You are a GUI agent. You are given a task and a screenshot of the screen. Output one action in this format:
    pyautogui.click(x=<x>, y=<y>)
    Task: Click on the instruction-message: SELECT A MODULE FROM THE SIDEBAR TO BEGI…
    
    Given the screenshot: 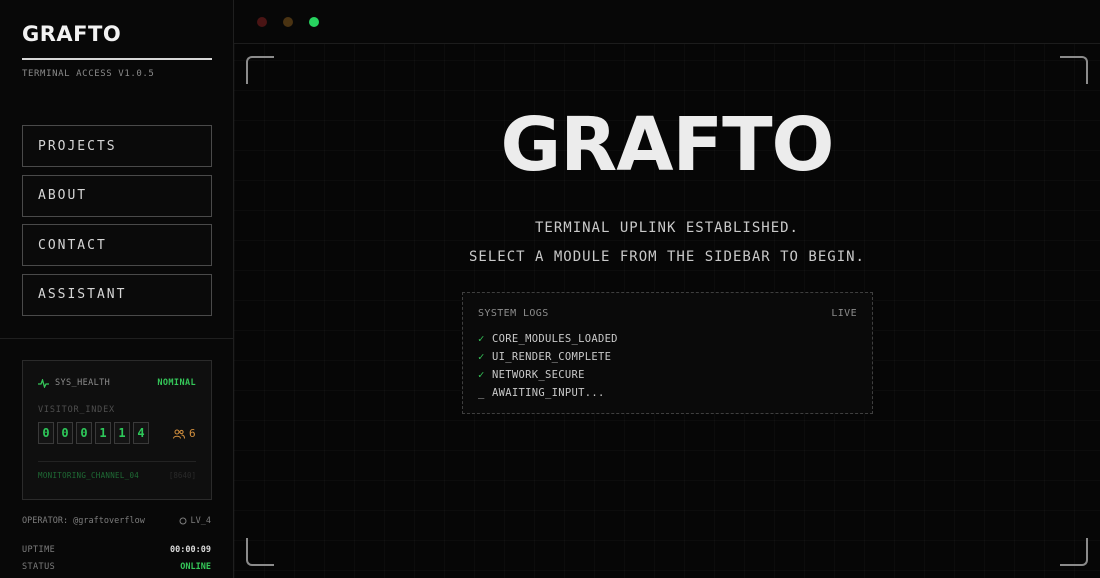 What is the action you would take?
    pyautogui.click(x=666, y=257)
    